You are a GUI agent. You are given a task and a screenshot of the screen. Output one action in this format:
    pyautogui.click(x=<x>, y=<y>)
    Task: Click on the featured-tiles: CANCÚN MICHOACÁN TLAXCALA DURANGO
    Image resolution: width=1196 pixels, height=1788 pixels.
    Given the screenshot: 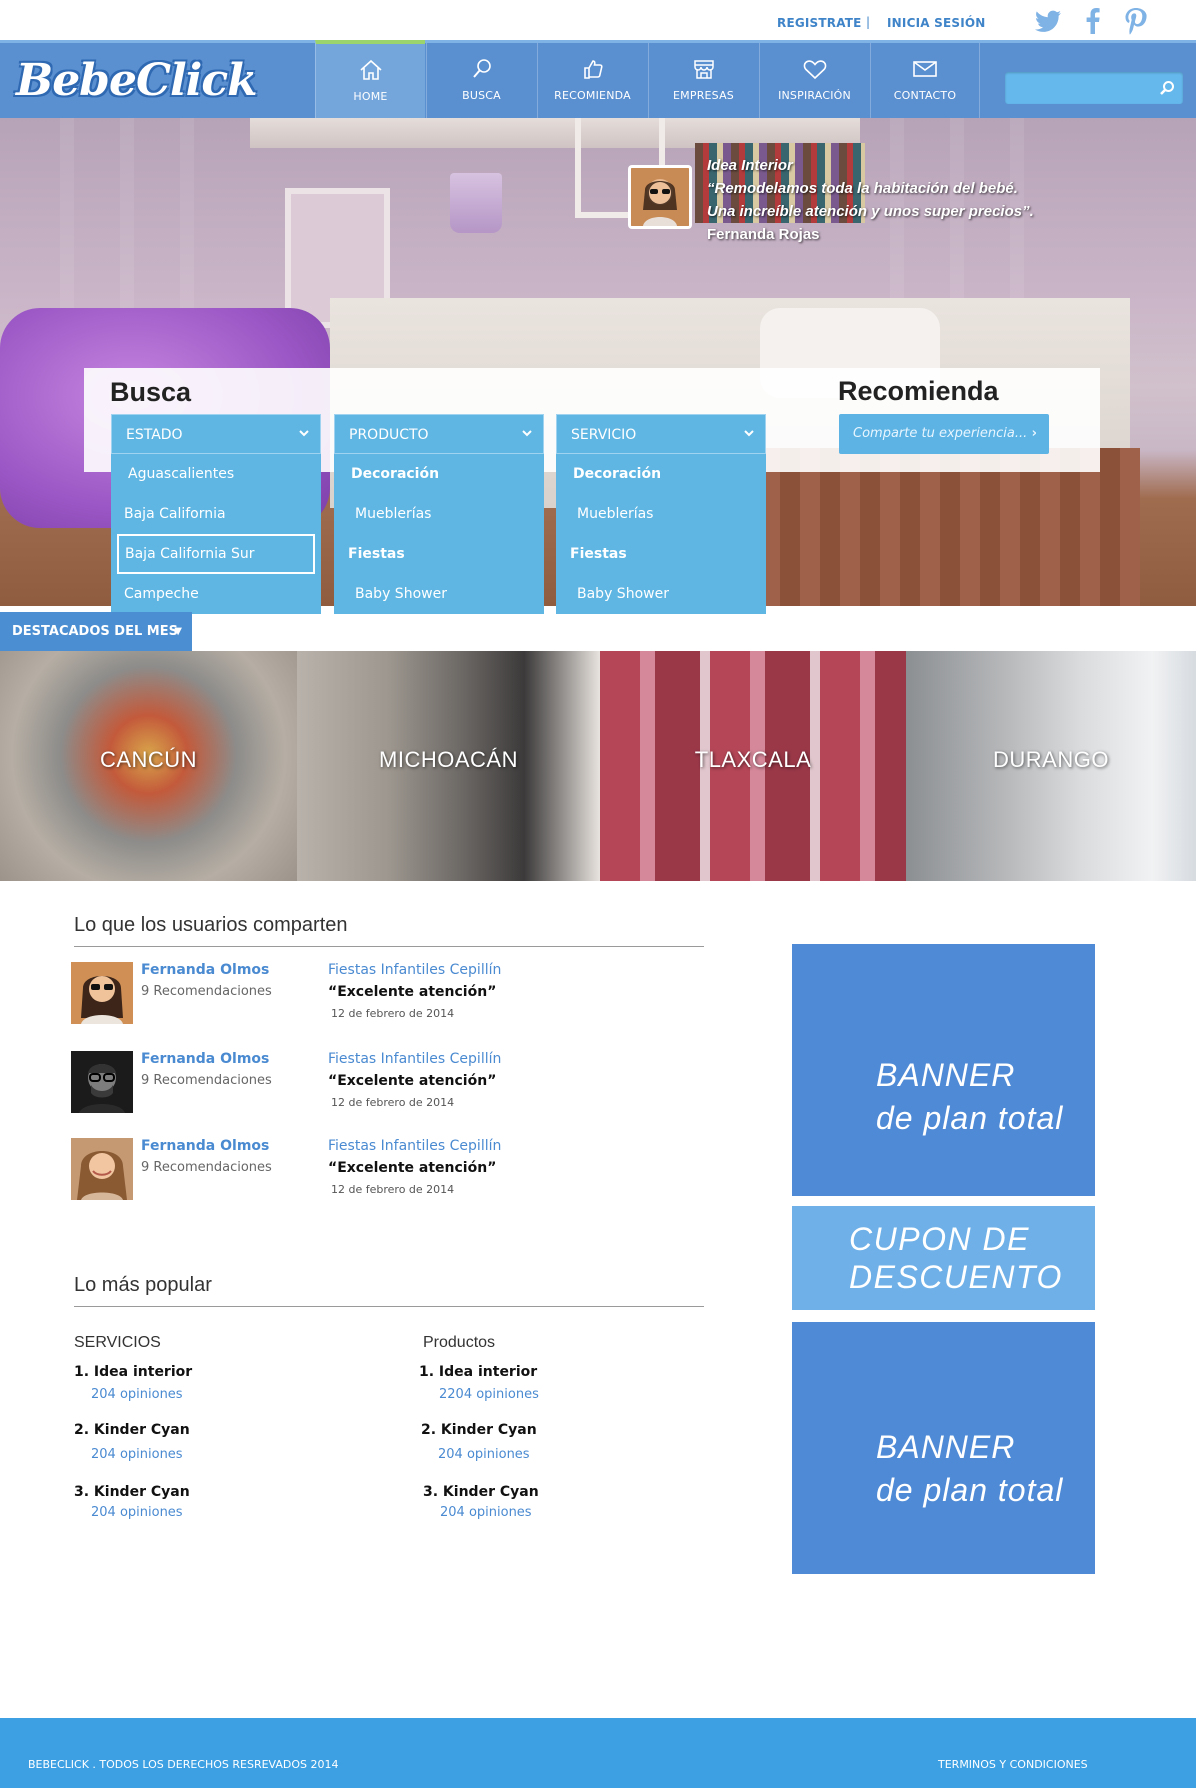 What is the action you would take?
    pyautogui.click(x=598, y=766)
    